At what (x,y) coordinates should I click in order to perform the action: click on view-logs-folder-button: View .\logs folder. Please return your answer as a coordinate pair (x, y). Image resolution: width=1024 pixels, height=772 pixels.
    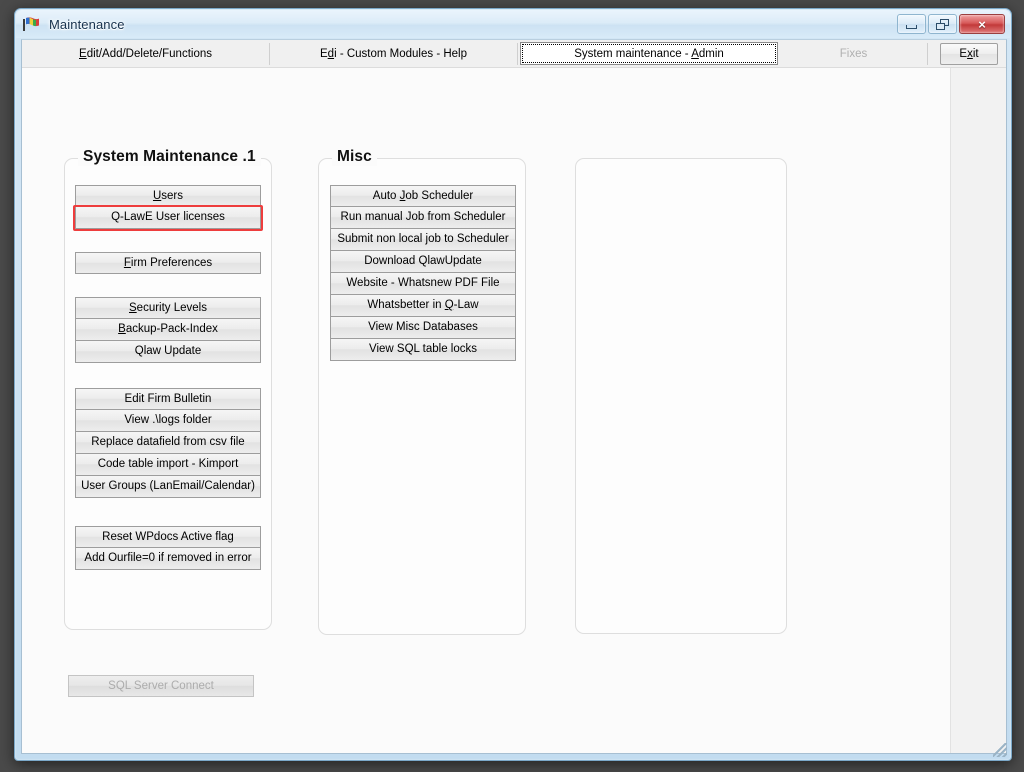
    Looking at the image, I should click on (168, 421).